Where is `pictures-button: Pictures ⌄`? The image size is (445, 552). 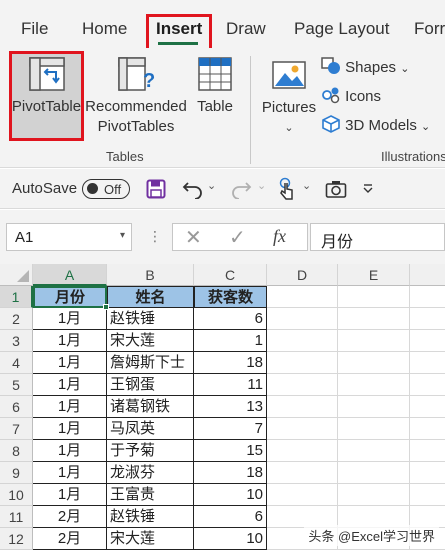
pictures-button: Pictures ⌄ is located at coordinates (289, 99).